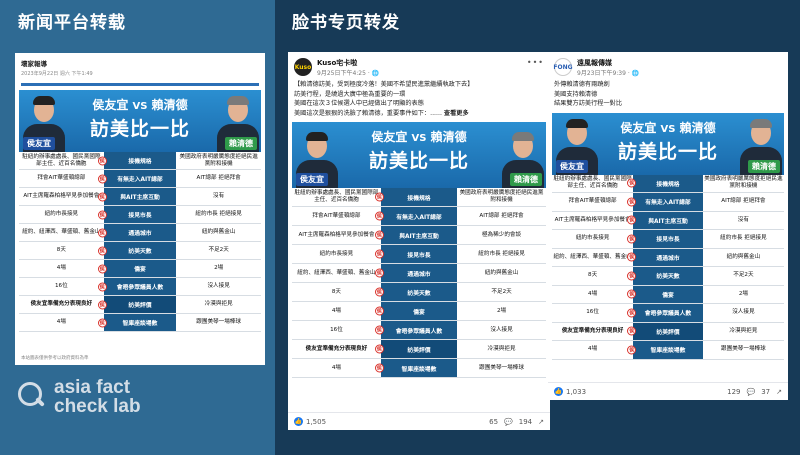 The width and height of the screenshot is (800, 455). I want to click on share-count: 194, so click(525, 422).